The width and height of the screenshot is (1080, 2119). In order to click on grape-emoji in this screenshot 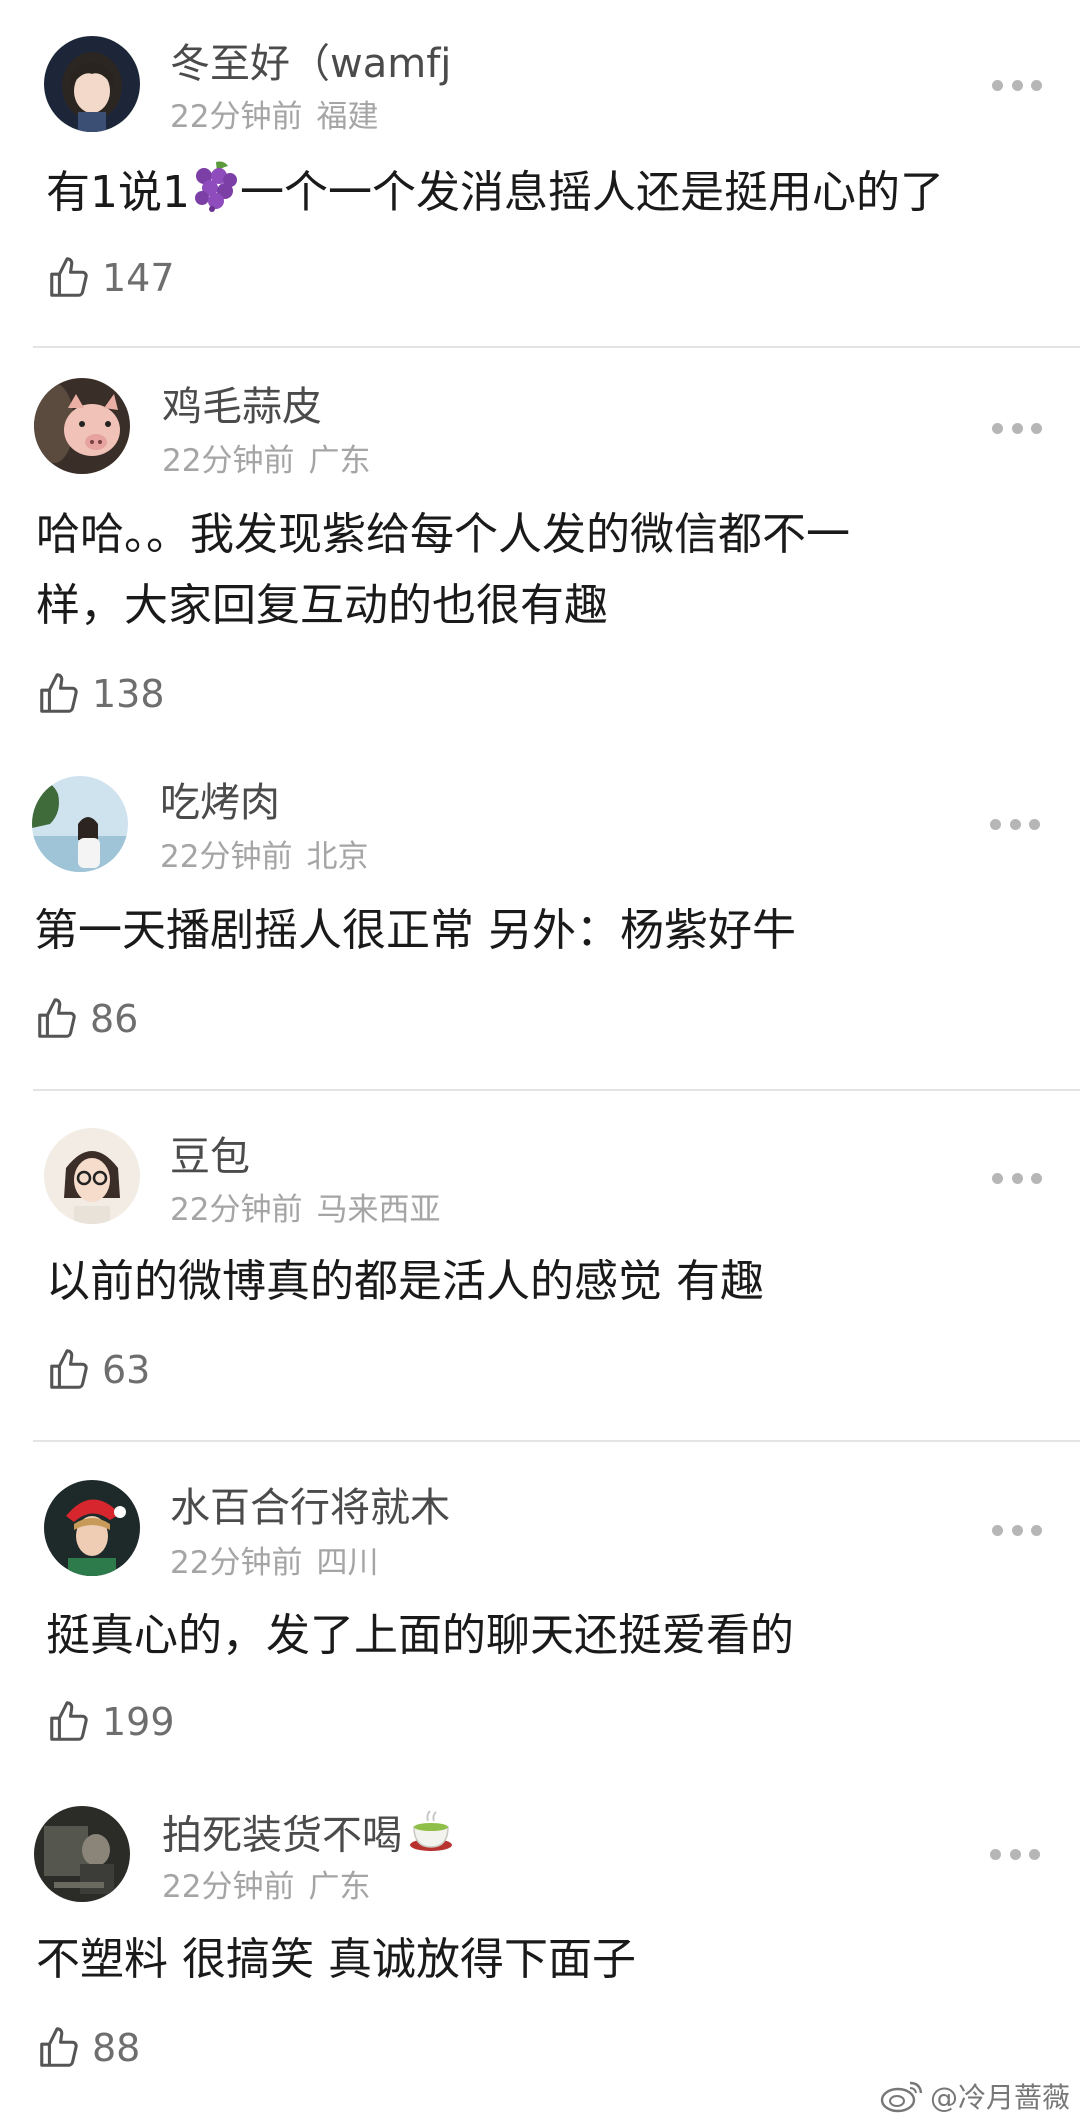, I will do `click(215, 195)`.